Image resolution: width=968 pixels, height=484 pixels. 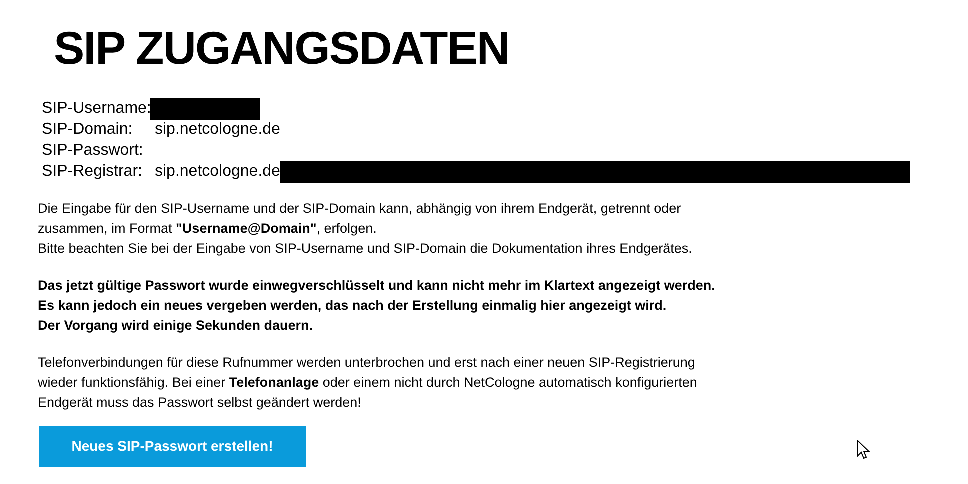 What do you see at coordinates (96, 108) in the screenshot?
I see `field-label: SIP-Username:` at bounding box center [96, 108].